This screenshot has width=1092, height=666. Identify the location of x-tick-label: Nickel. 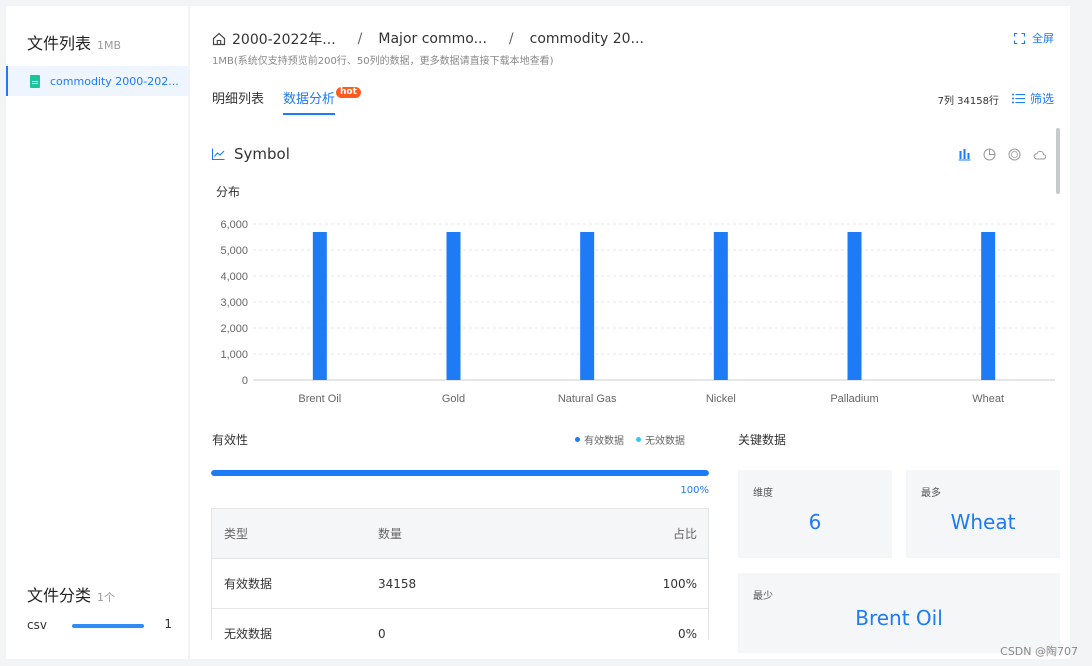
(721, 399).